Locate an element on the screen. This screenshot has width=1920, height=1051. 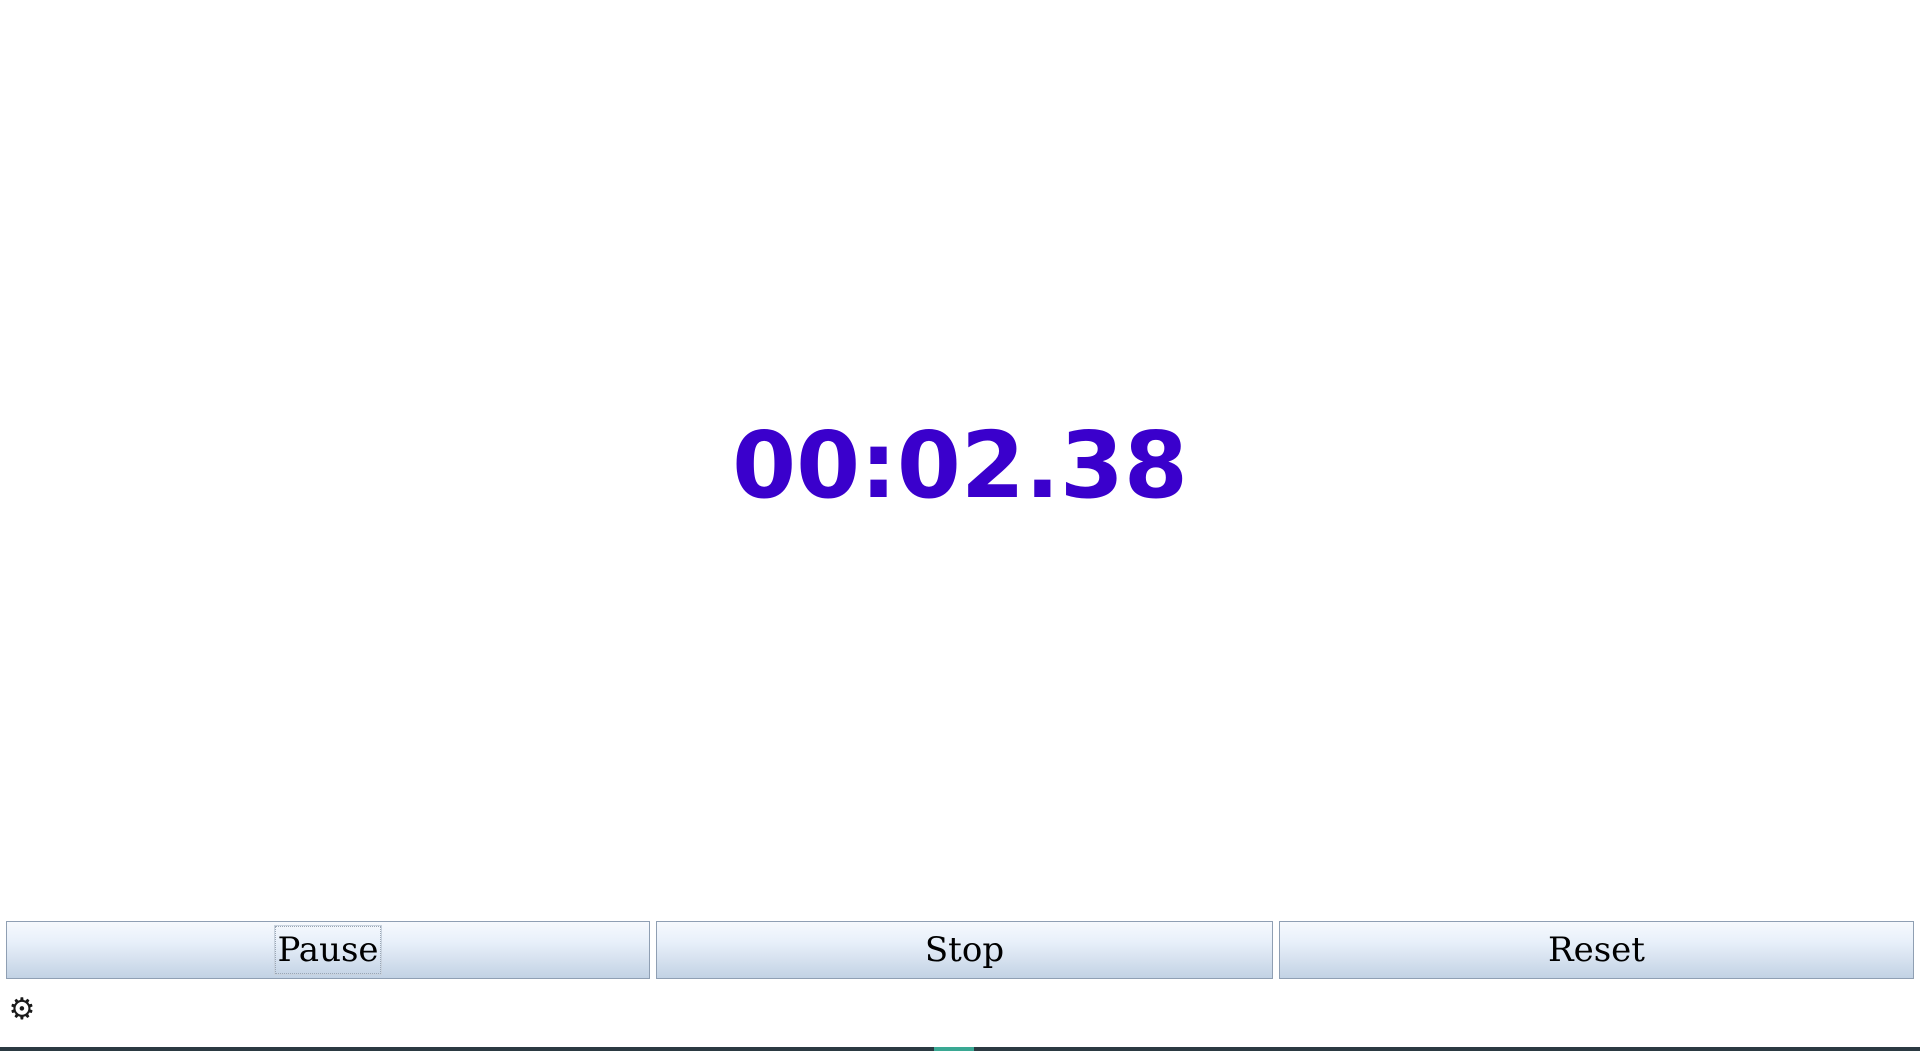
stop-button-label: Stop is located at coordinates (964, 950).